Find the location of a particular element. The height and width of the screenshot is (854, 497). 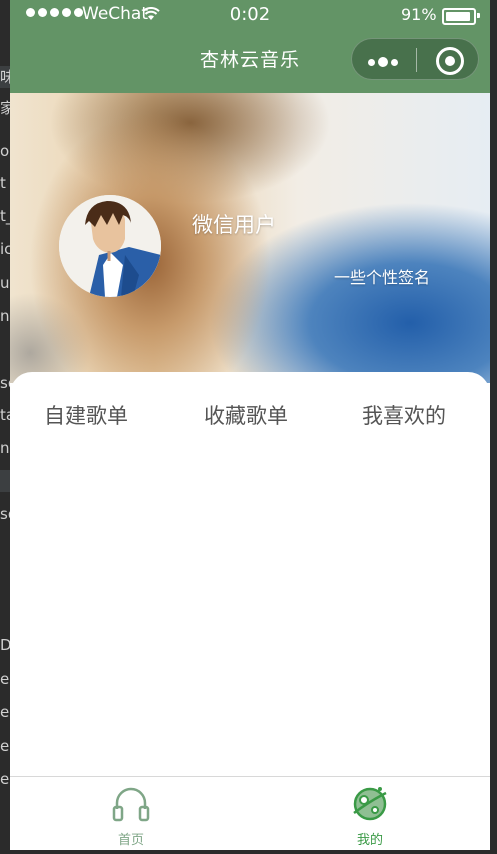

tabbar-item-mine: 我的 is located at coordinates (370, 815).